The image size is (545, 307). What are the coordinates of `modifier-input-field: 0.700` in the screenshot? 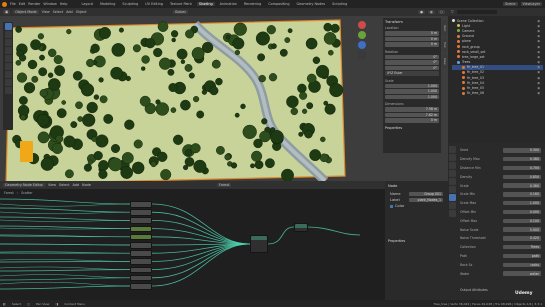 It's located at (522, 168).